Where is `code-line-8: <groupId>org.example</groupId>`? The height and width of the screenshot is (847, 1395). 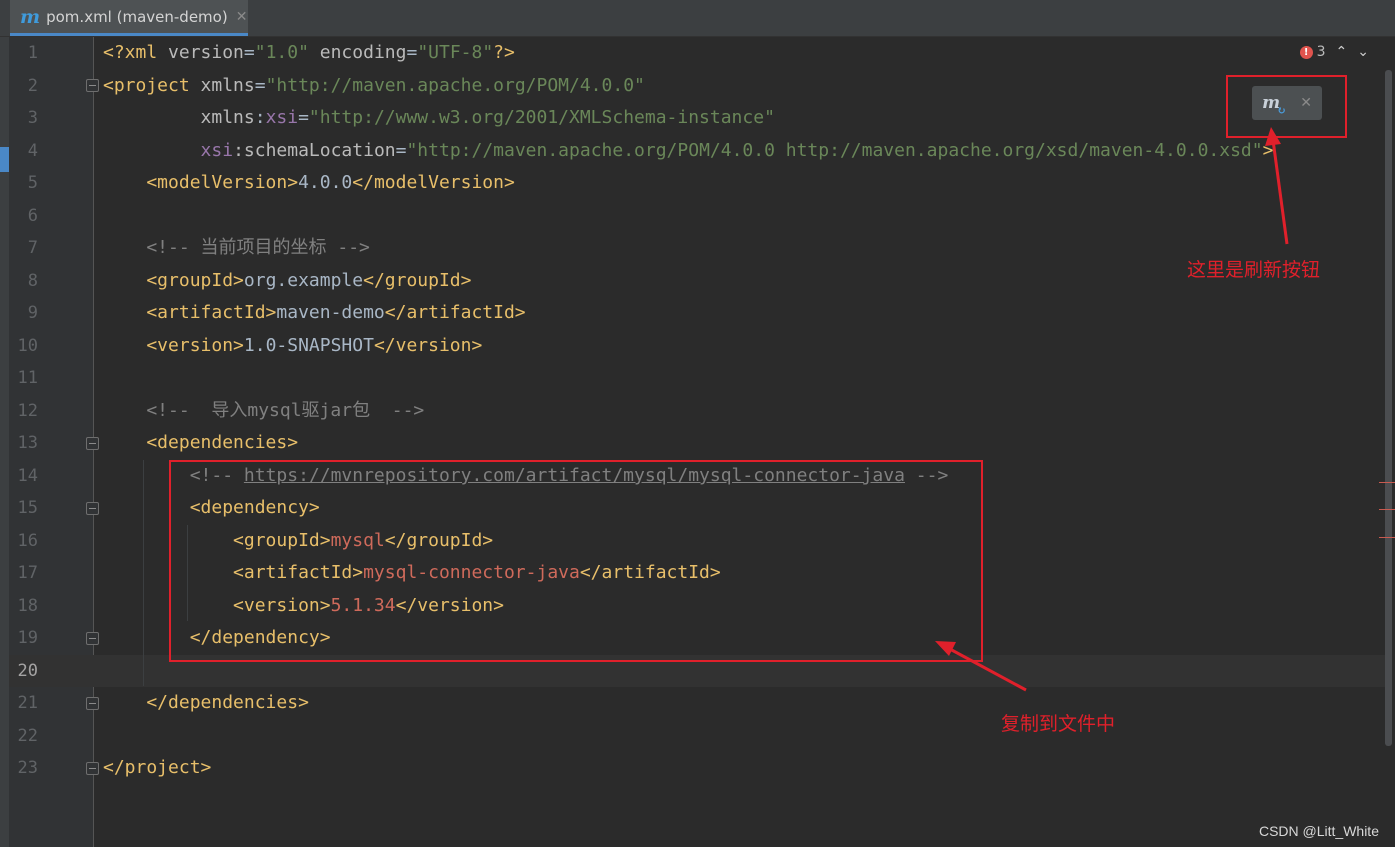
code-line-8: <groupId>org.example</groupId> is located at coordinates (287, 281).